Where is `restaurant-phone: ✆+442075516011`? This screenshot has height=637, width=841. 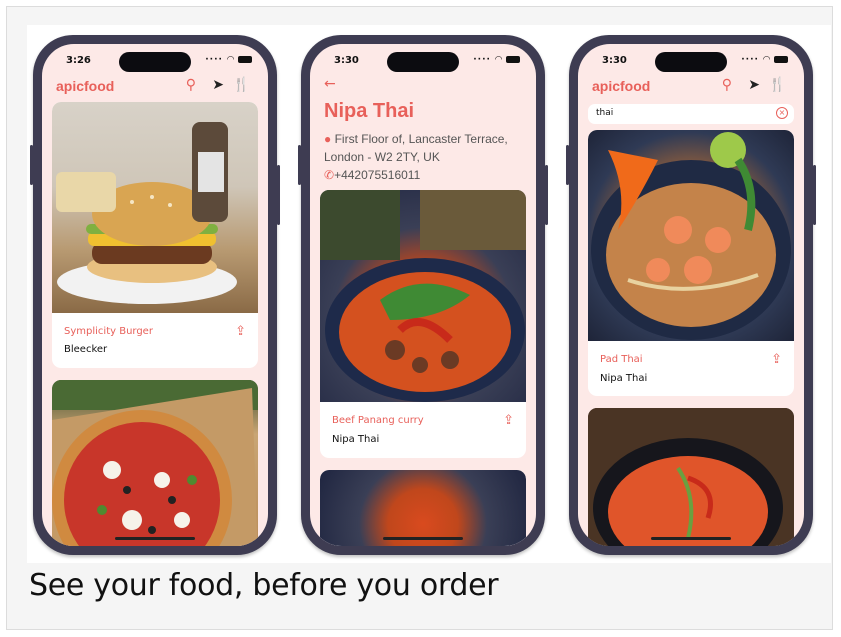 restaurant-phone: ✆+442075516011 is located at coordinates (372, 175).